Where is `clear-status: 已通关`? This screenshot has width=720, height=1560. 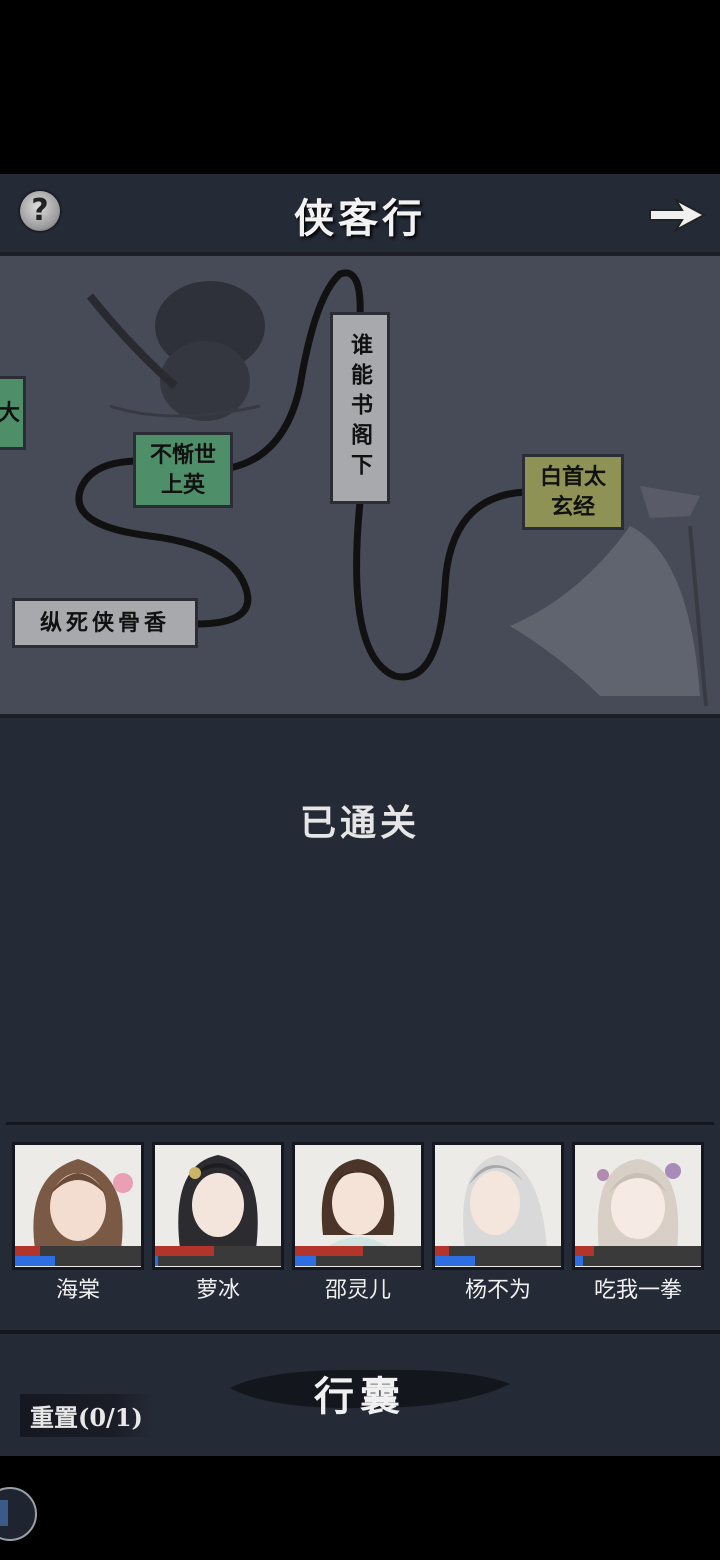
clear-status: 已通关 is located at coordinates (359, 823).